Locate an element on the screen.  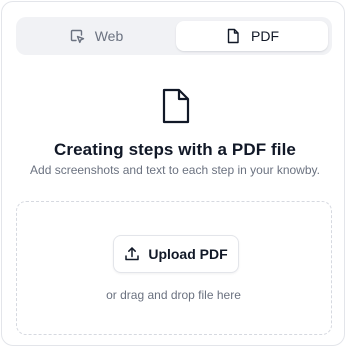
tab-web-label: Web is located at coordinates (109, 36).